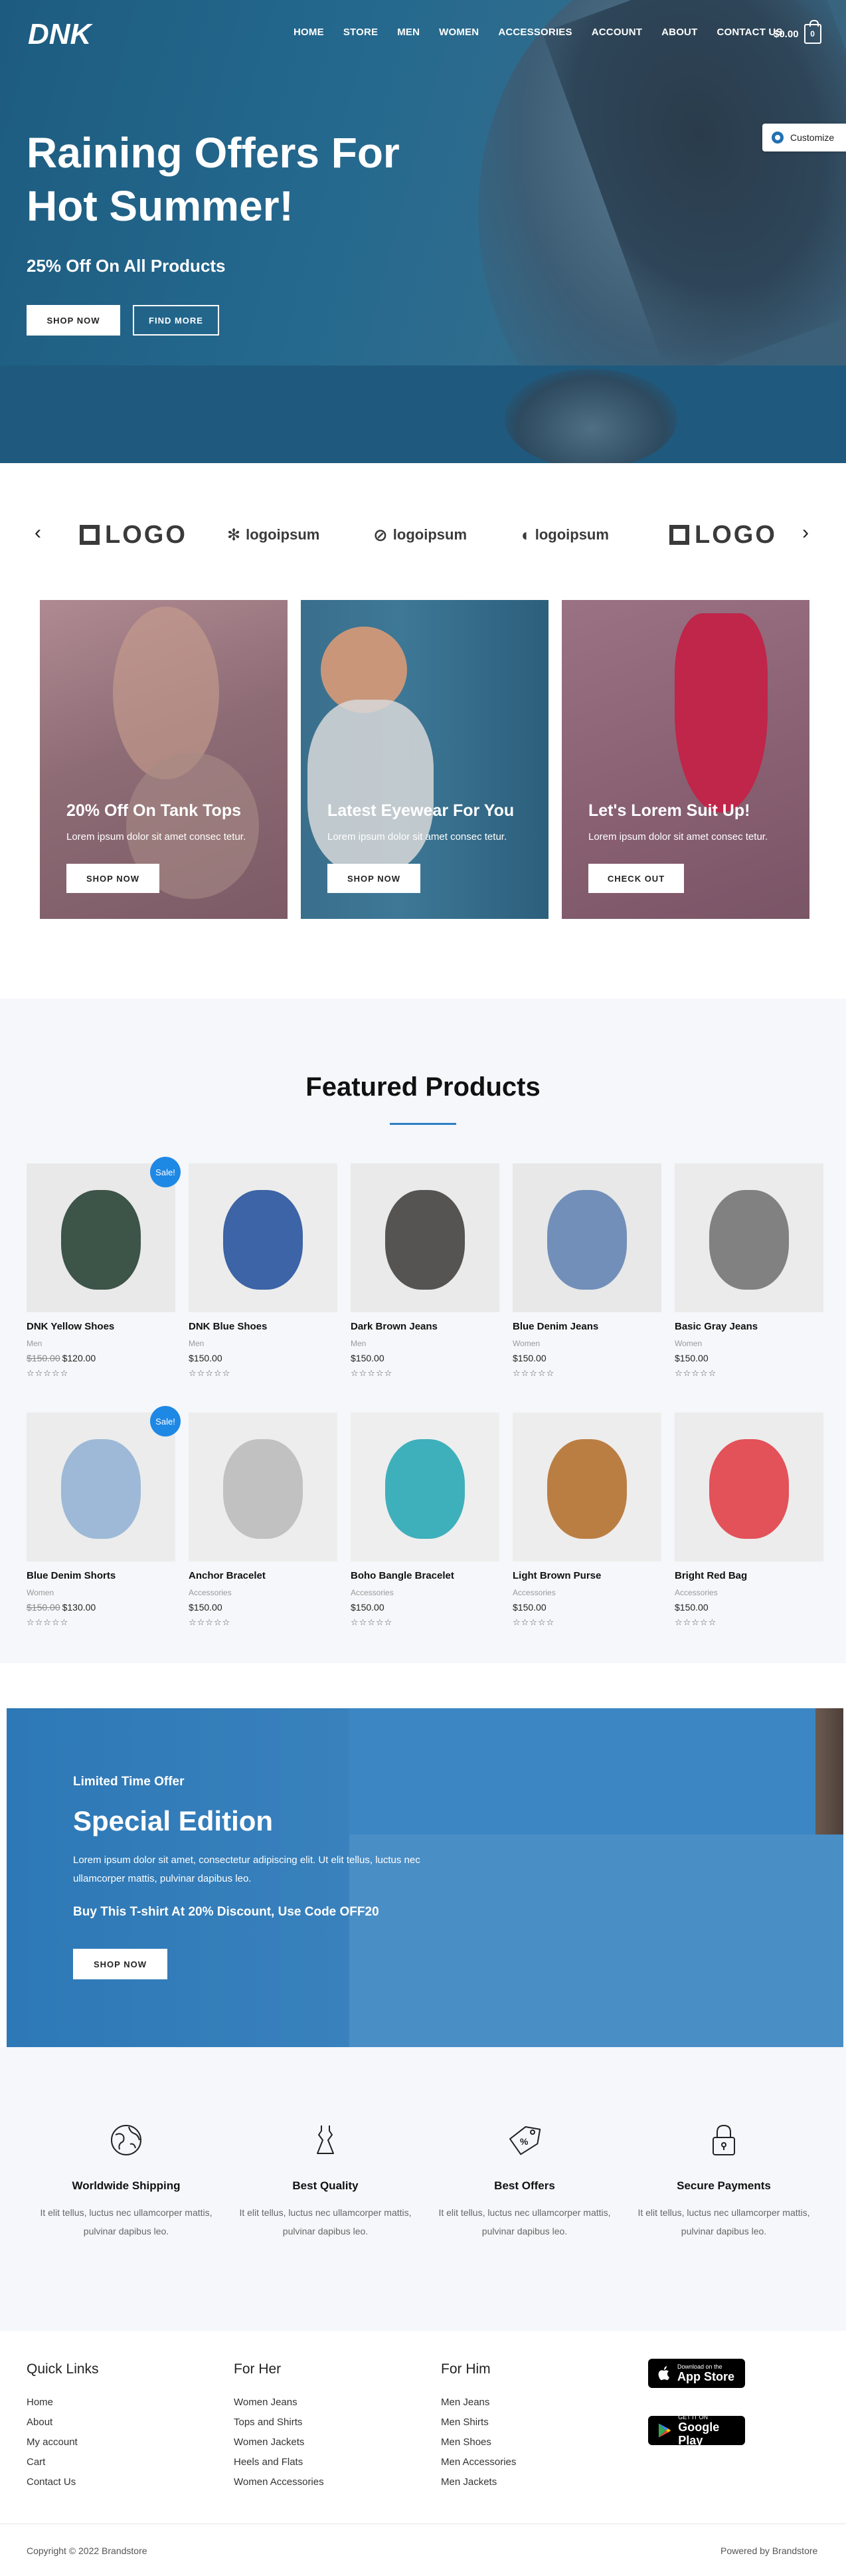 This screenshot has width=846, height=2576. I want to click on product-name: Boho Bangle Bracelet, so click(425, 1576).